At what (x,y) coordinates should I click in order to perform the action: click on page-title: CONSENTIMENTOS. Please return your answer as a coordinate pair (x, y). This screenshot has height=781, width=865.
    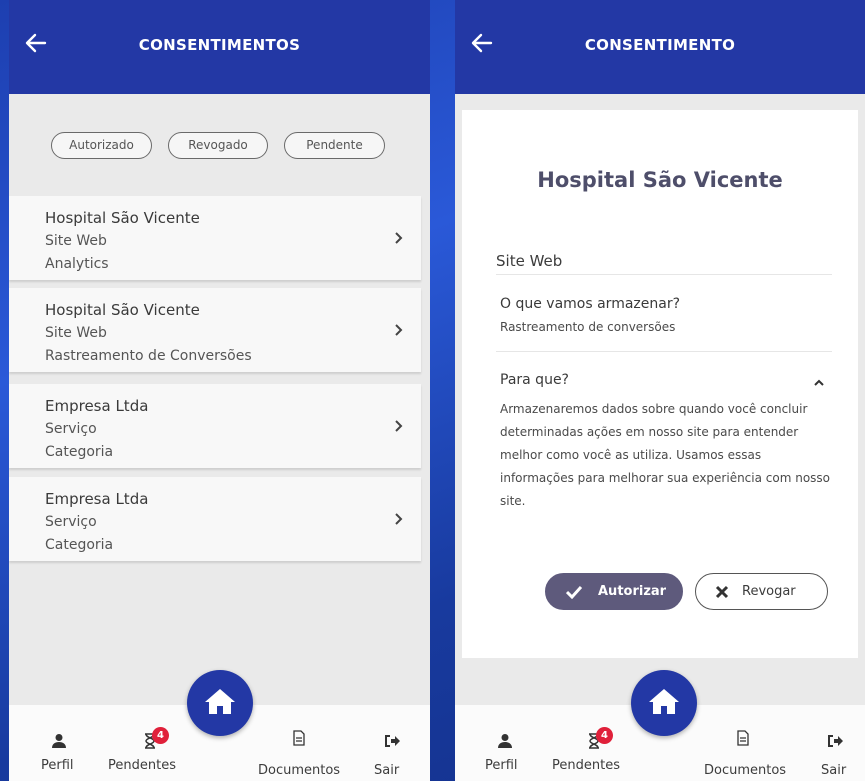
    Looking at the image, I should click on (219, 45).